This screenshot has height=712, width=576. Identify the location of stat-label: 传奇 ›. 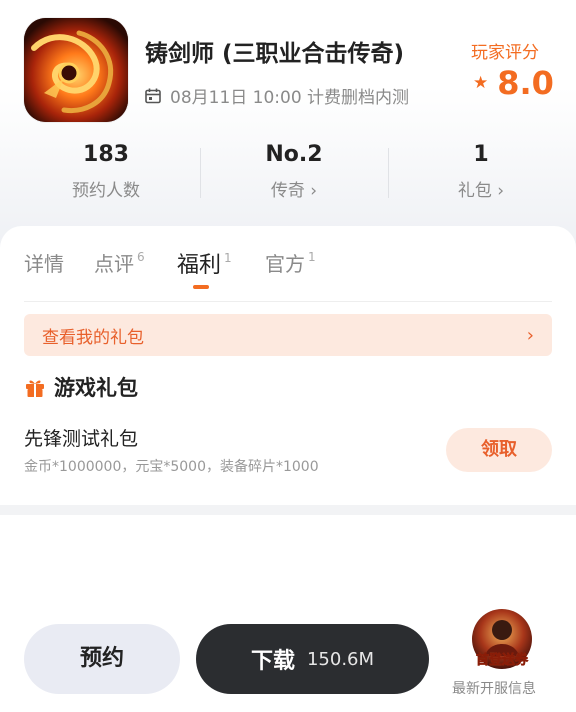
(294, 191).